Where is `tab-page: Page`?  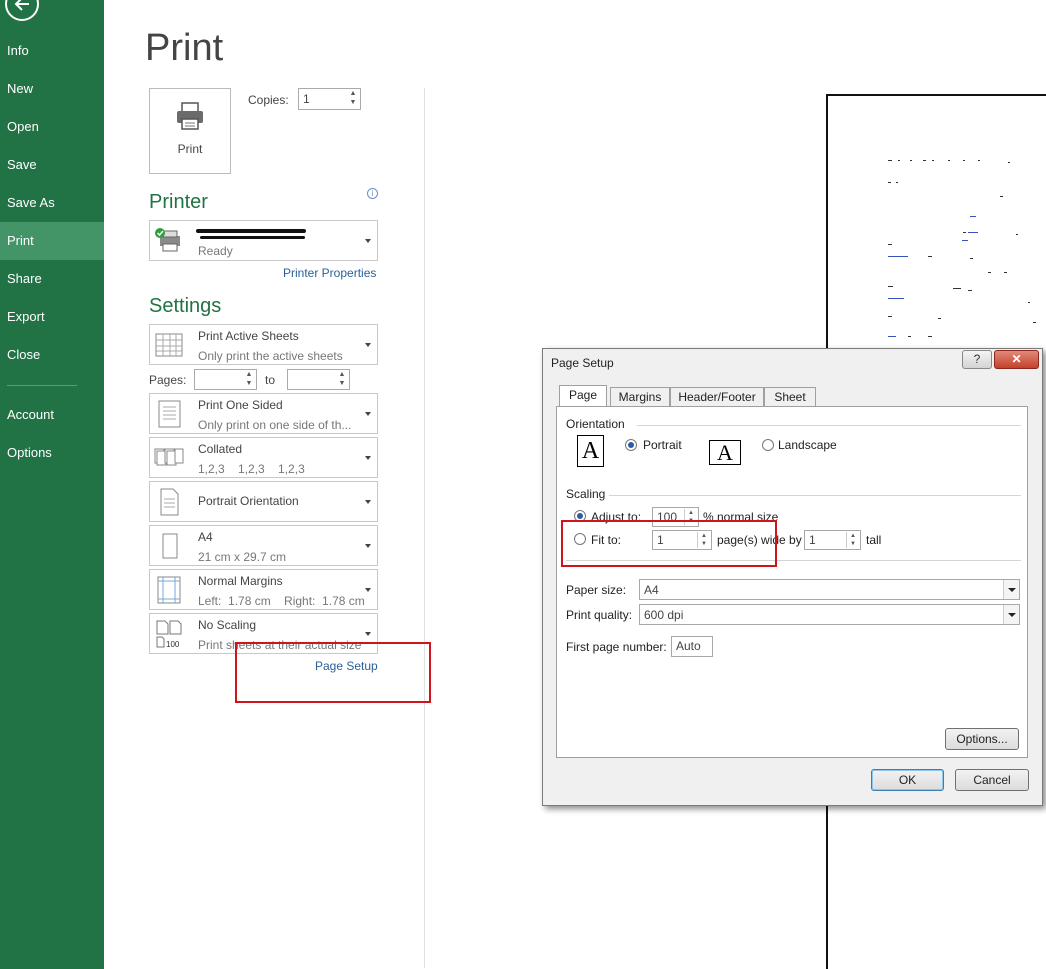 tab-page: Page is located at coordinates (583, 396).